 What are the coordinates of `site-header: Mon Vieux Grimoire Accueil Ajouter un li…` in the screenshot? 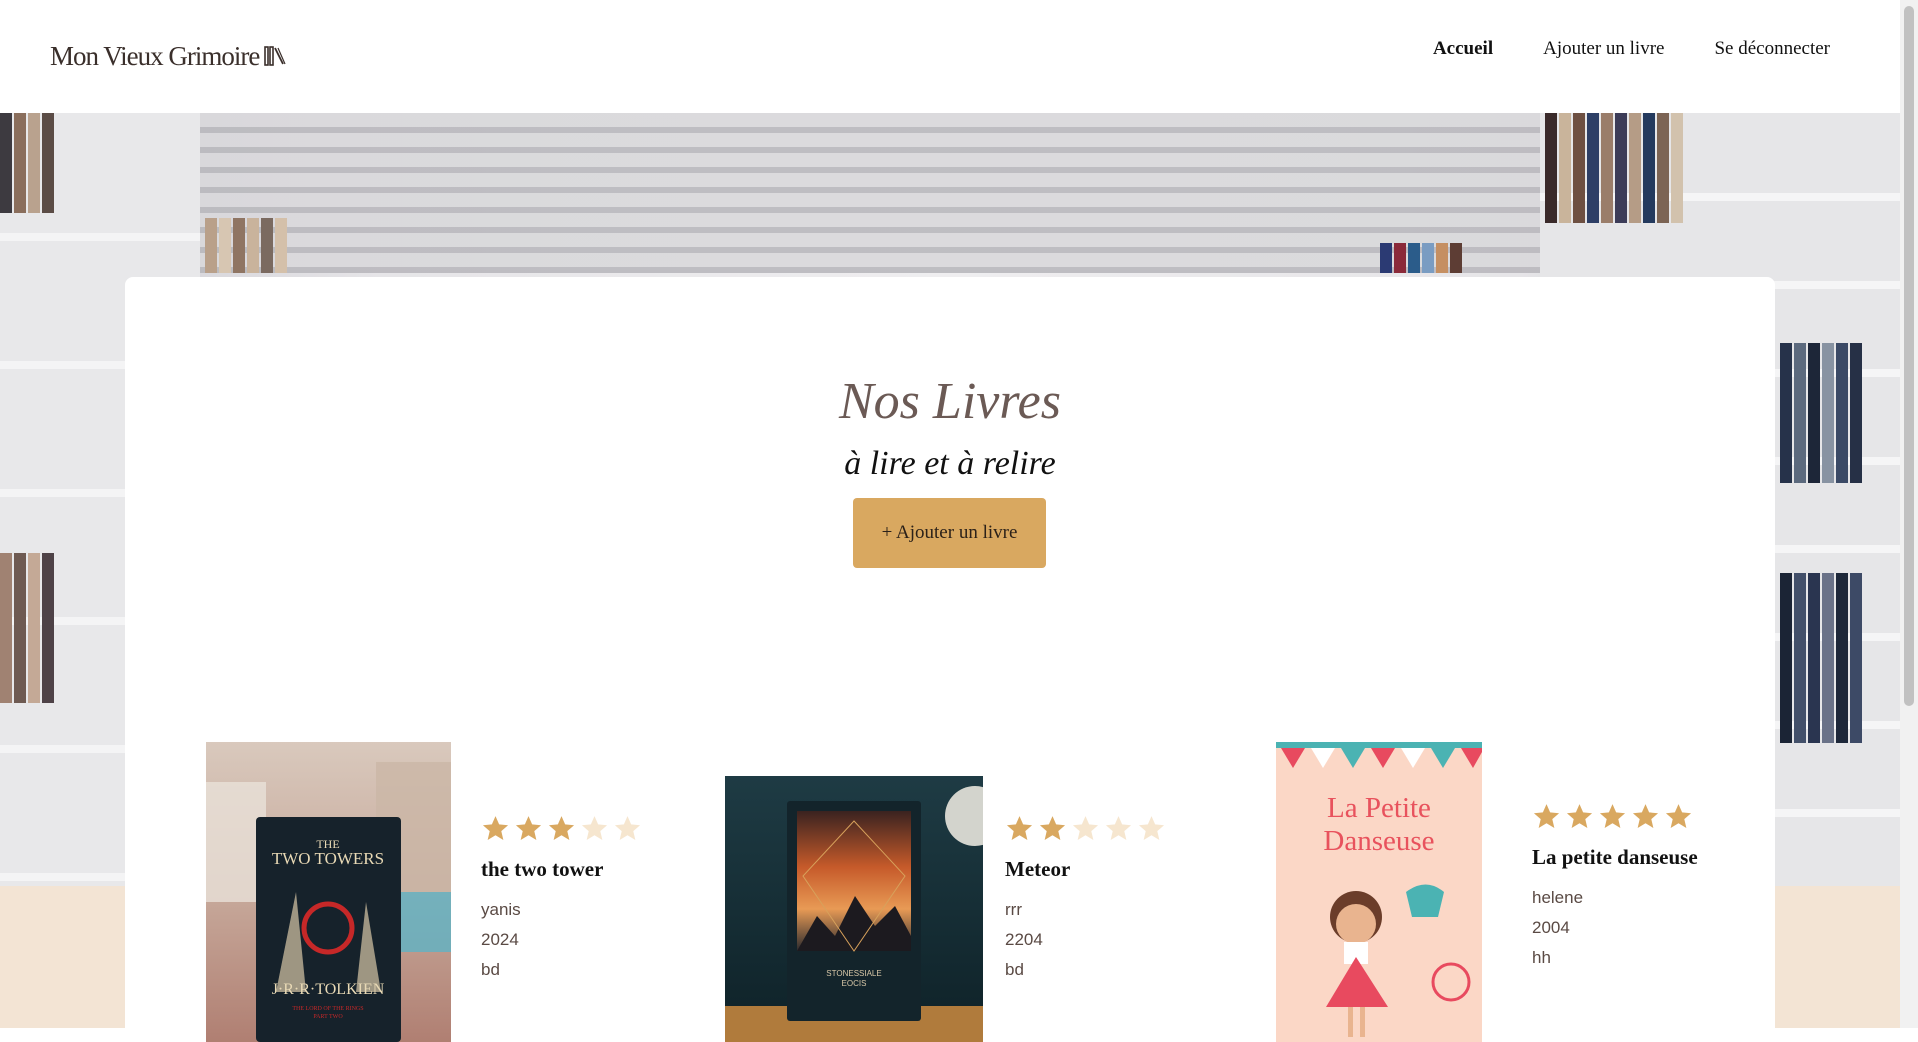 It's located at (950, 56).